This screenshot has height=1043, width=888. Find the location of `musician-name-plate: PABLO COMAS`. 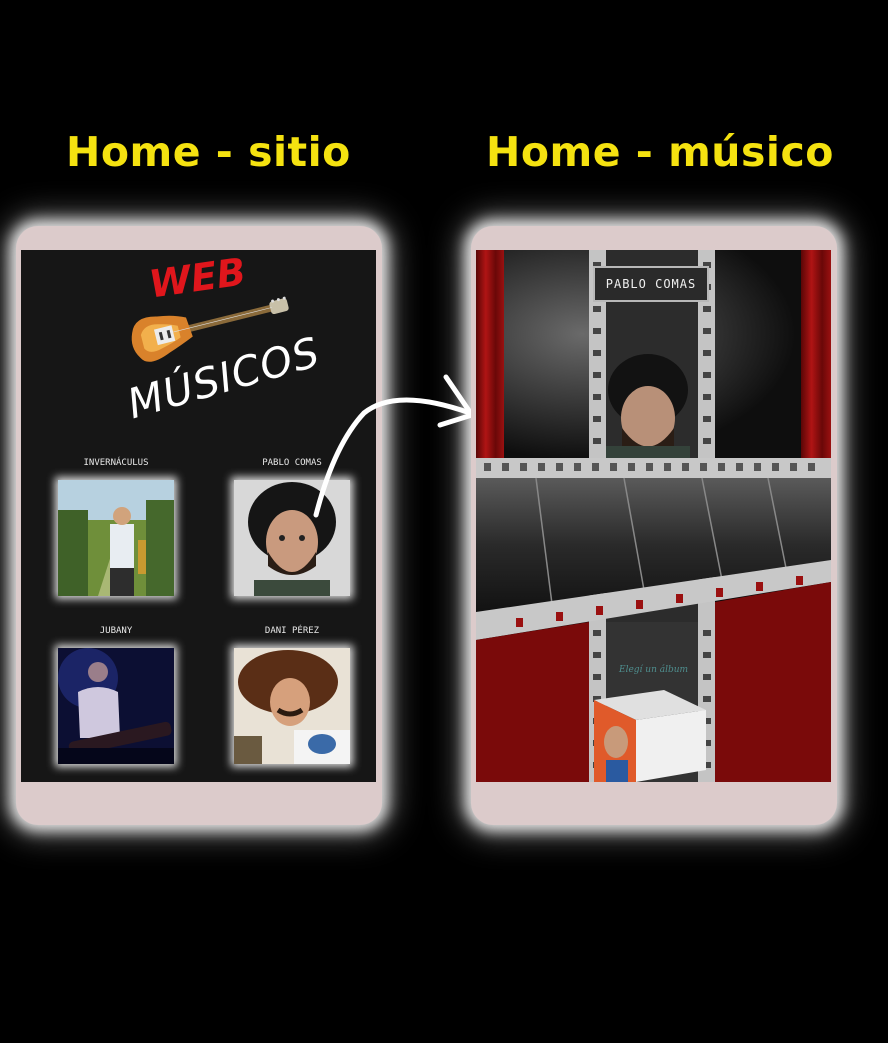

musician-name-plate: PABLO COMAS is located at coordinates (651, 284).